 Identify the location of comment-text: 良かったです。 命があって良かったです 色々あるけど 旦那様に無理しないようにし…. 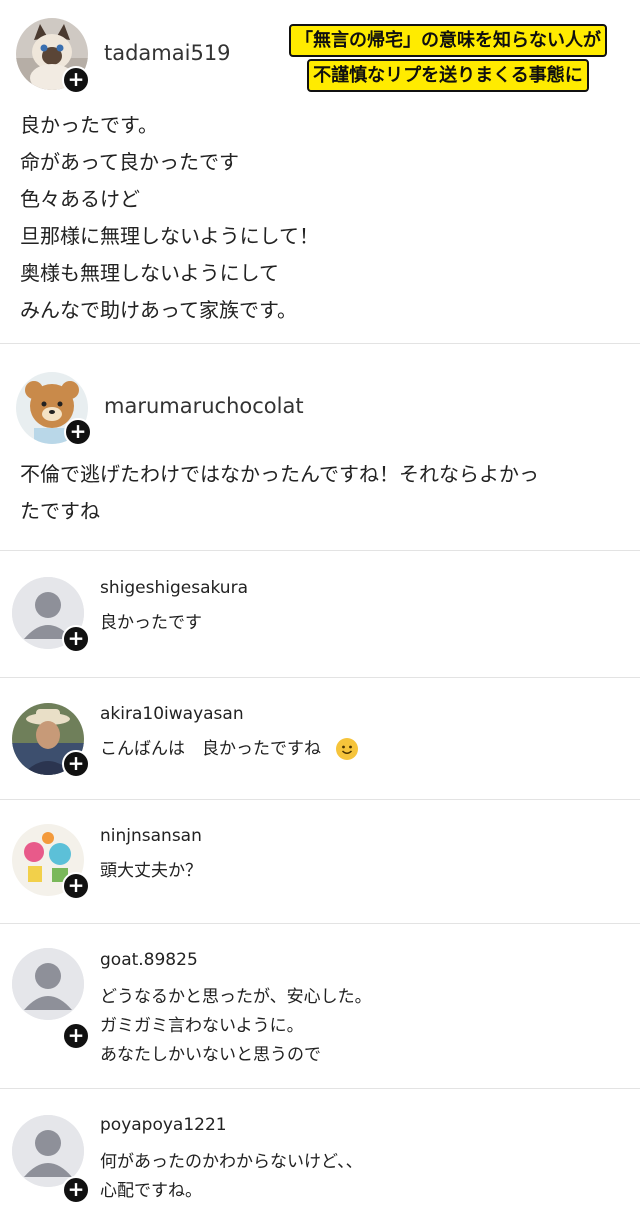
(169, 218).